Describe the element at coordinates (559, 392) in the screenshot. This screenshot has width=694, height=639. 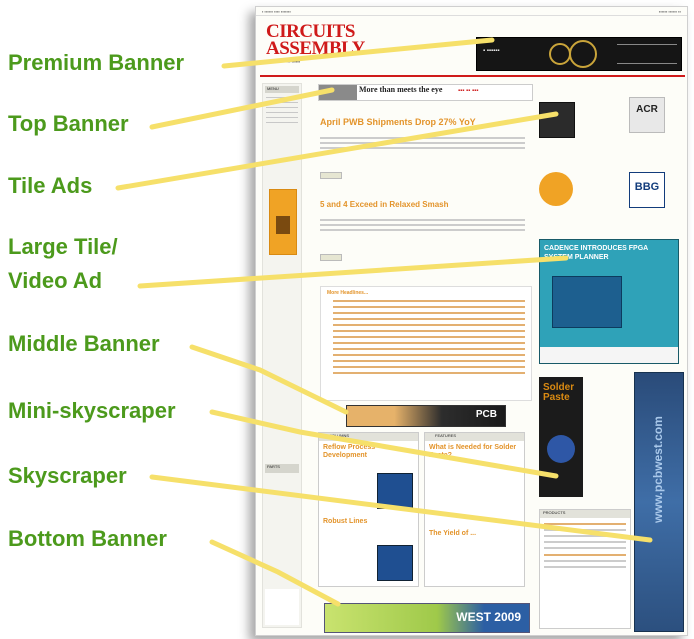
I see `mini-skyscraper-text: Solder Paste` at that location.